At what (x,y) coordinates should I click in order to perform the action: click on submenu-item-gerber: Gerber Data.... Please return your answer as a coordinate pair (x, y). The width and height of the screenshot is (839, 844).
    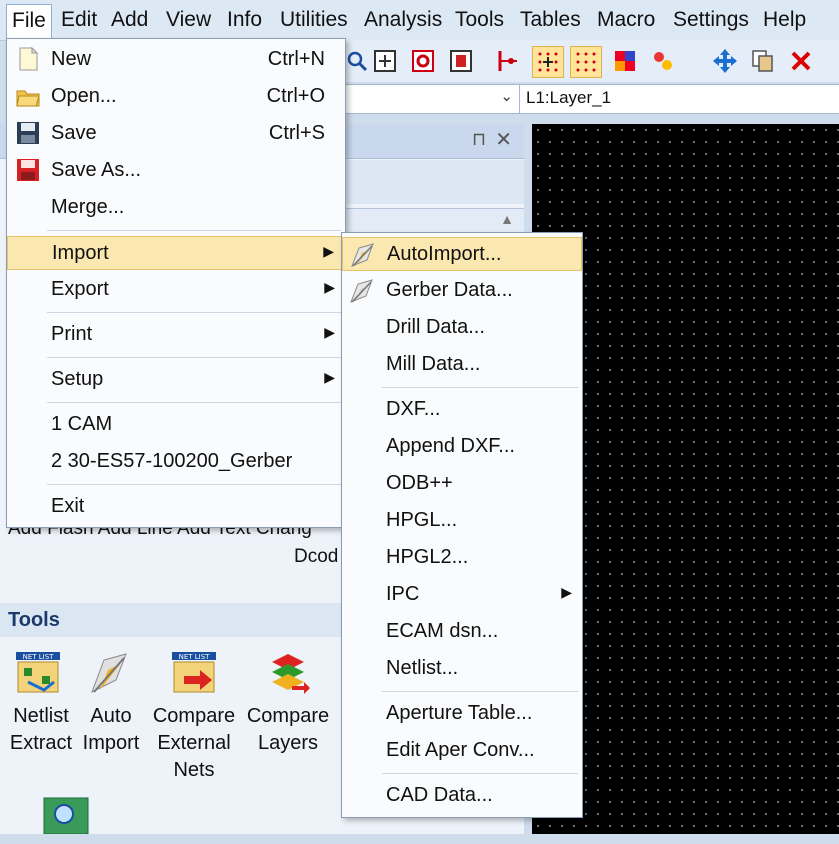
    Looking at the image, I should click on (462, 291).